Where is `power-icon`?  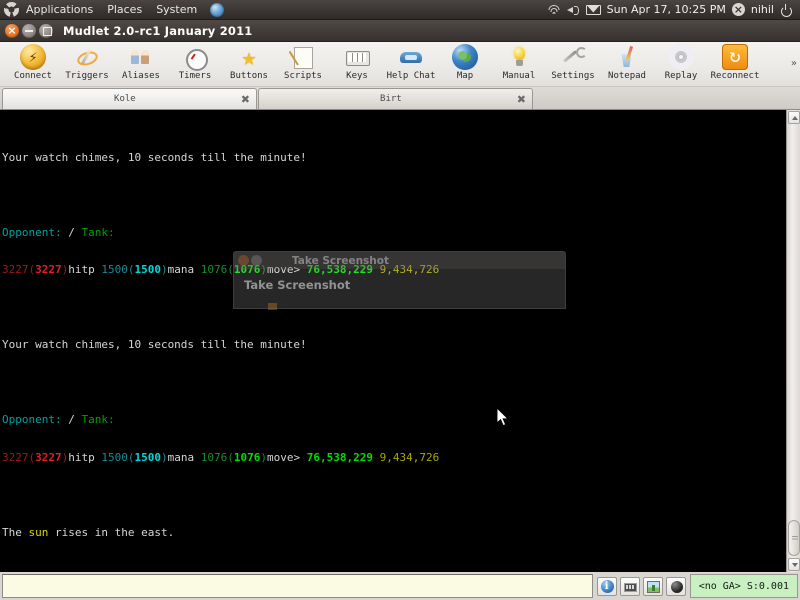 power-icon is located at coordinates (786, 10).